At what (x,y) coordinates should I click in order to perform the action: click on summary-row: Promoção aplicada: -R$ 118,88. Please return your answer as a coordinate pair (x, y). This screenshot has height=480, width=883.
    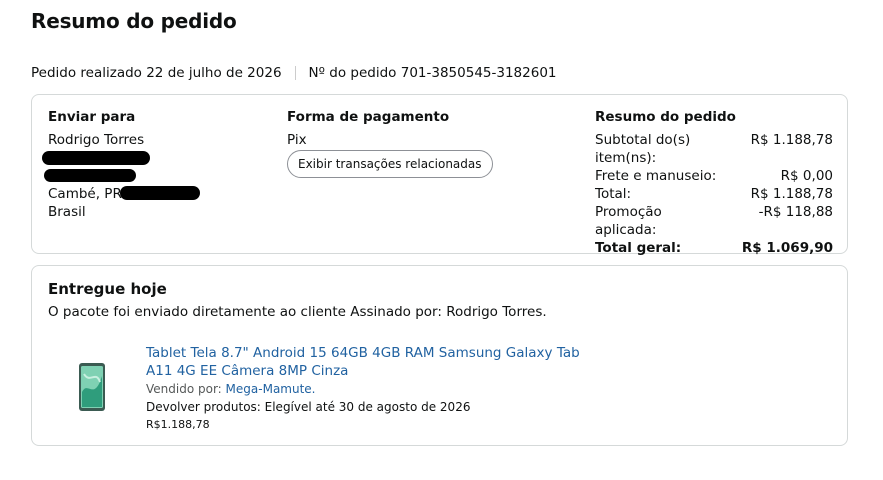
    Looking at the image, I should click on (714, 221).